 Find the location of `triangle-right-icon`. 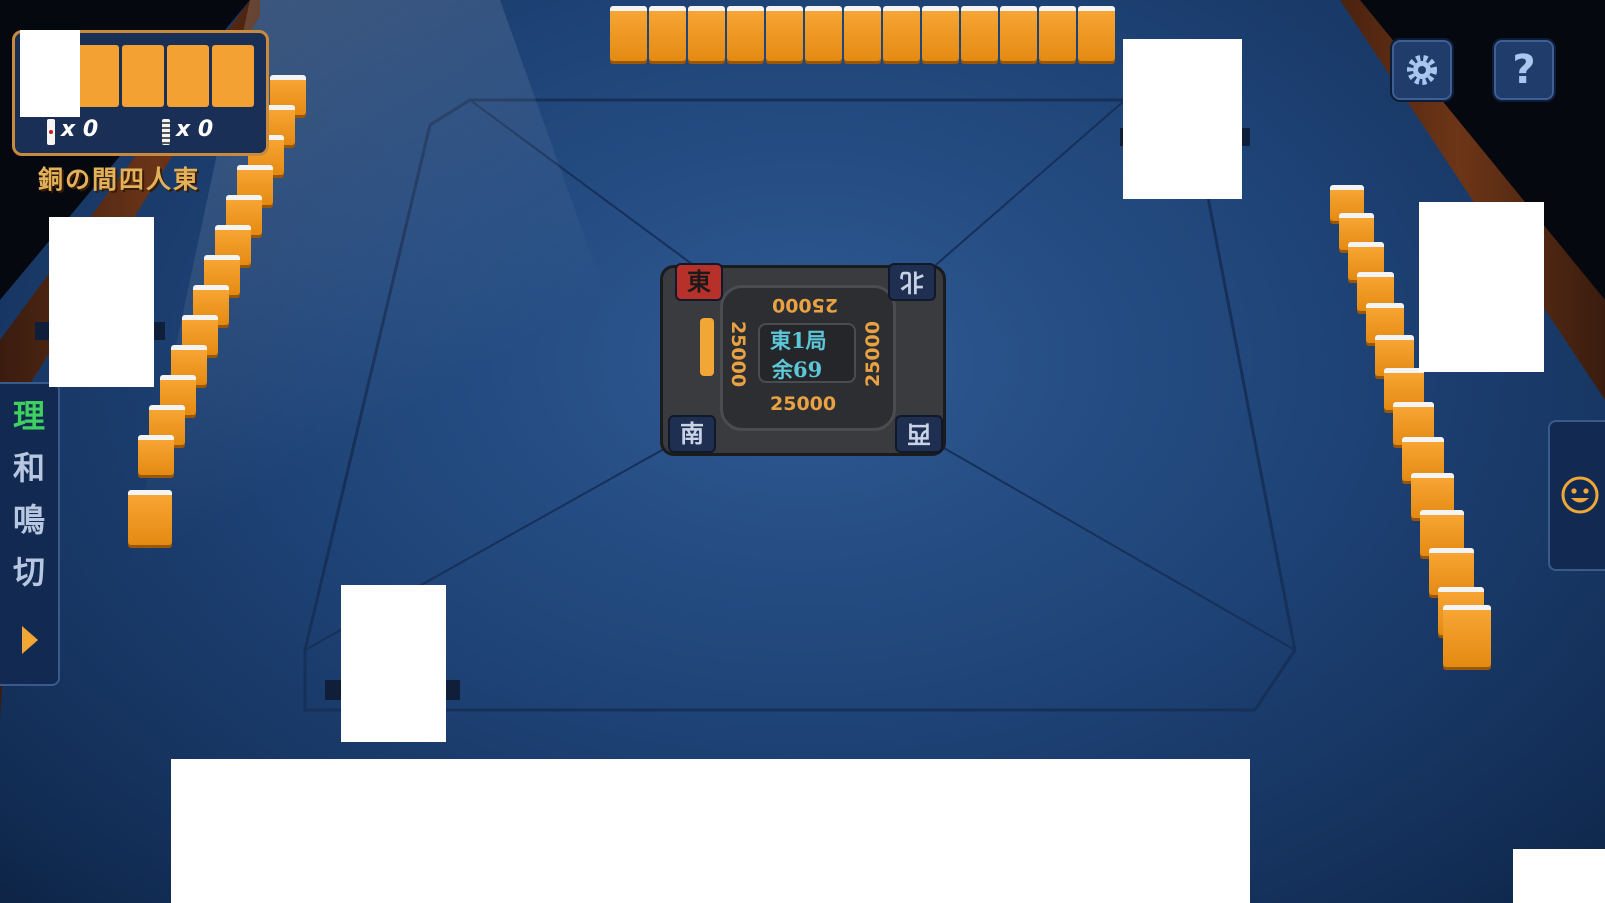

triangle-right-icon is located at coordinates (30, 640).